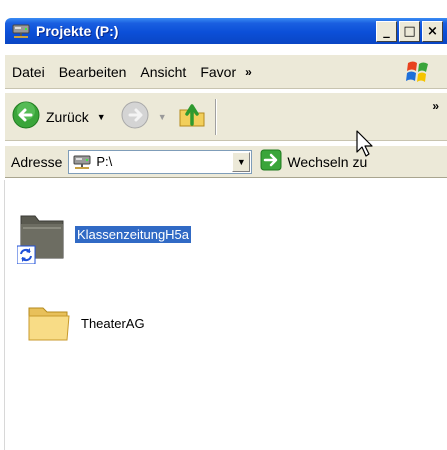  What do you see at coordinates (163, 72) in the screenshot?
I see `menu-ansicht: Ansicht` at bounding box center [163, 72].